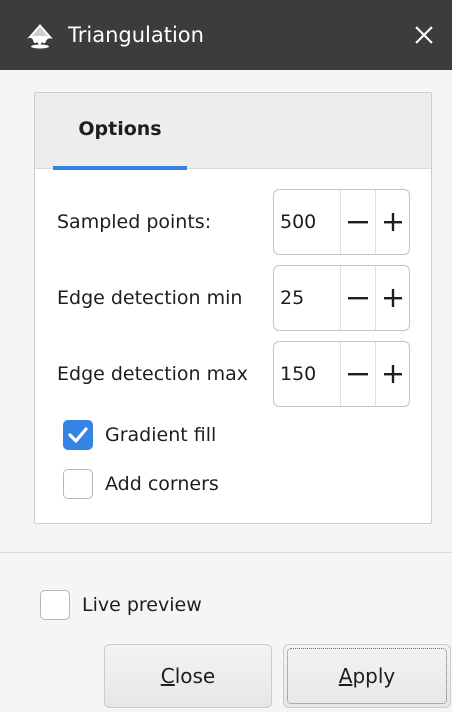 The width and height of the screenshot is (452, 712). I want to click on edge-detection-min-decrement-button, so click(357, 298).